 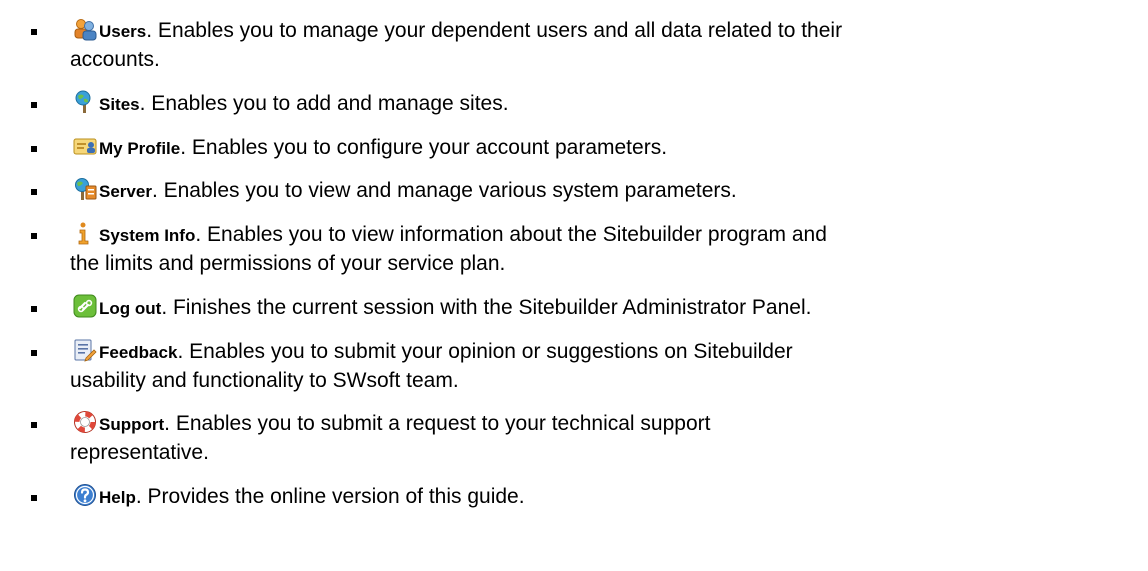 I want to click on item-description-continued: representative., so click(x=139, y=452).